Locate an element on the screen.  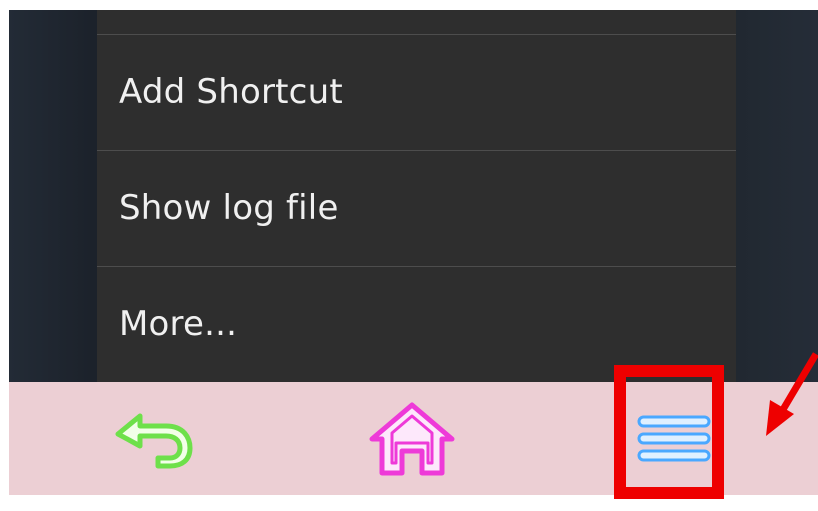
home-button is located at coordinates (412, 438).